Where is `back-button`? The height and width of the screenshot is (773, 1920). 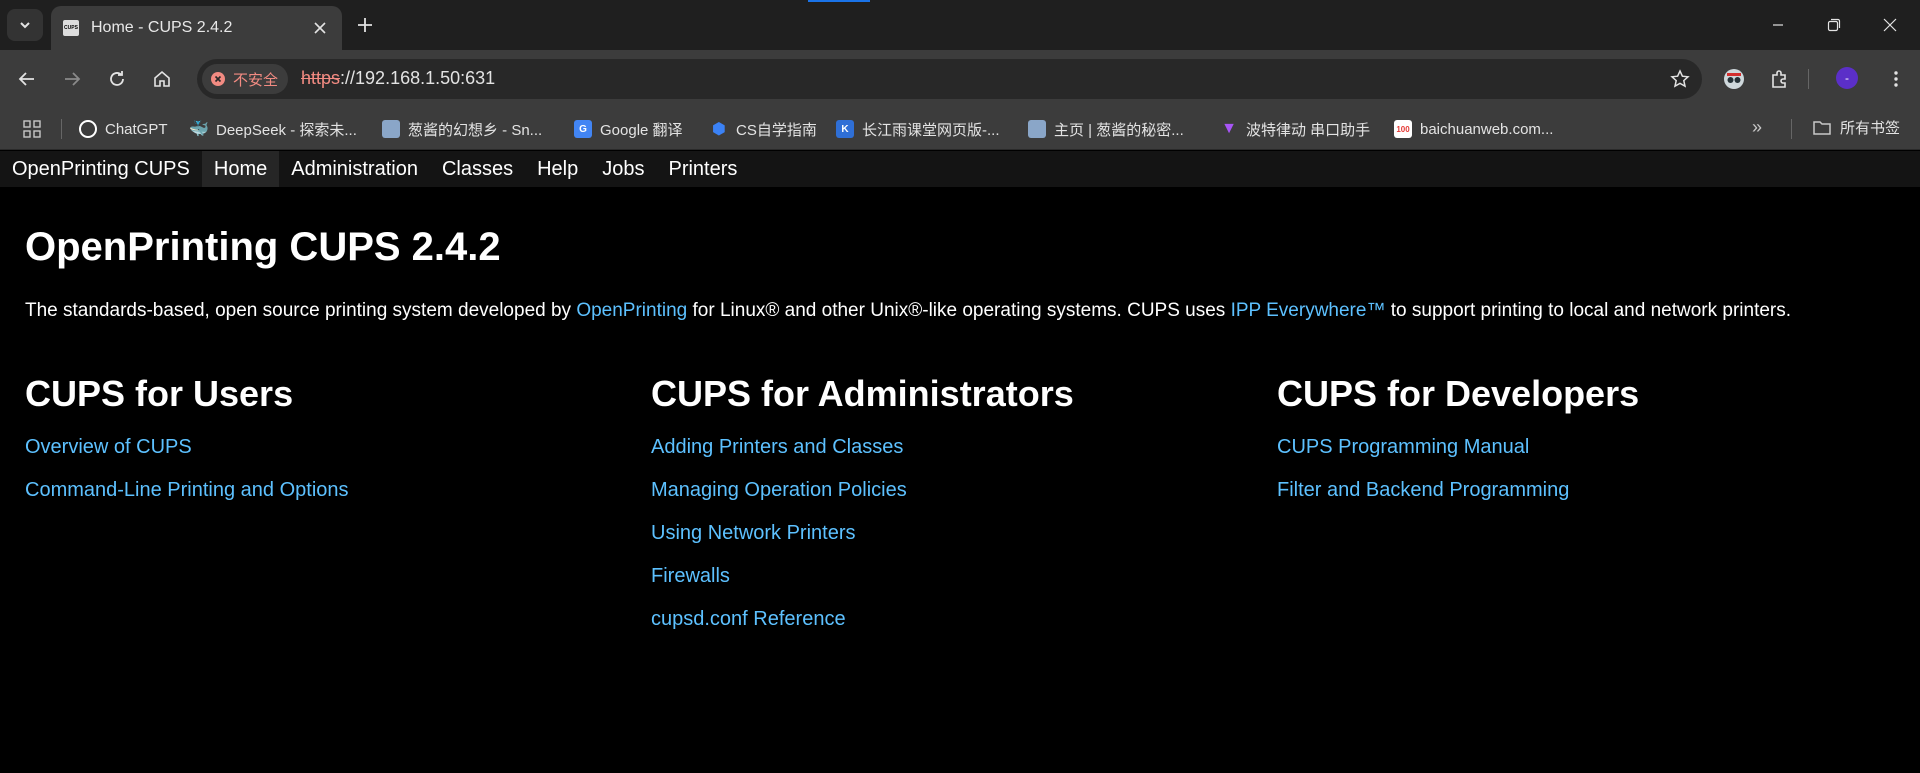 back-button is located at coordinates (27, 79).